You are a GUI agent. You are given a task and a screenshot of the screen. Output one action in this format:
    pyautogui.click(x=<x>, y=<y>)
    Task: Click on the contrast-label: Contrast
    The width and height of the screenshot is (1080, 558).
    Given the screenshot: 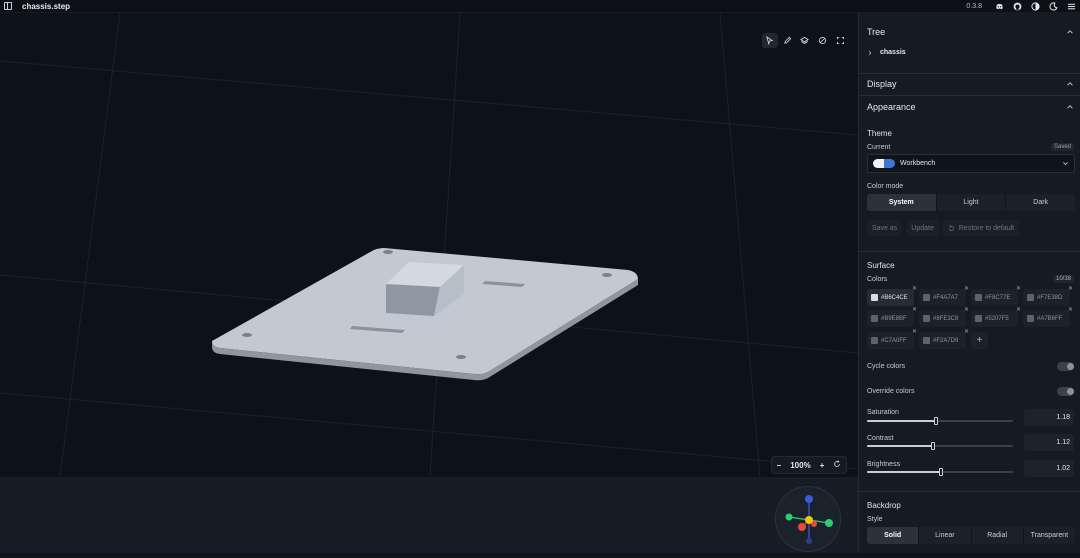 What is the action you would take?
    pyautogui.click(x=880, y=438)
    